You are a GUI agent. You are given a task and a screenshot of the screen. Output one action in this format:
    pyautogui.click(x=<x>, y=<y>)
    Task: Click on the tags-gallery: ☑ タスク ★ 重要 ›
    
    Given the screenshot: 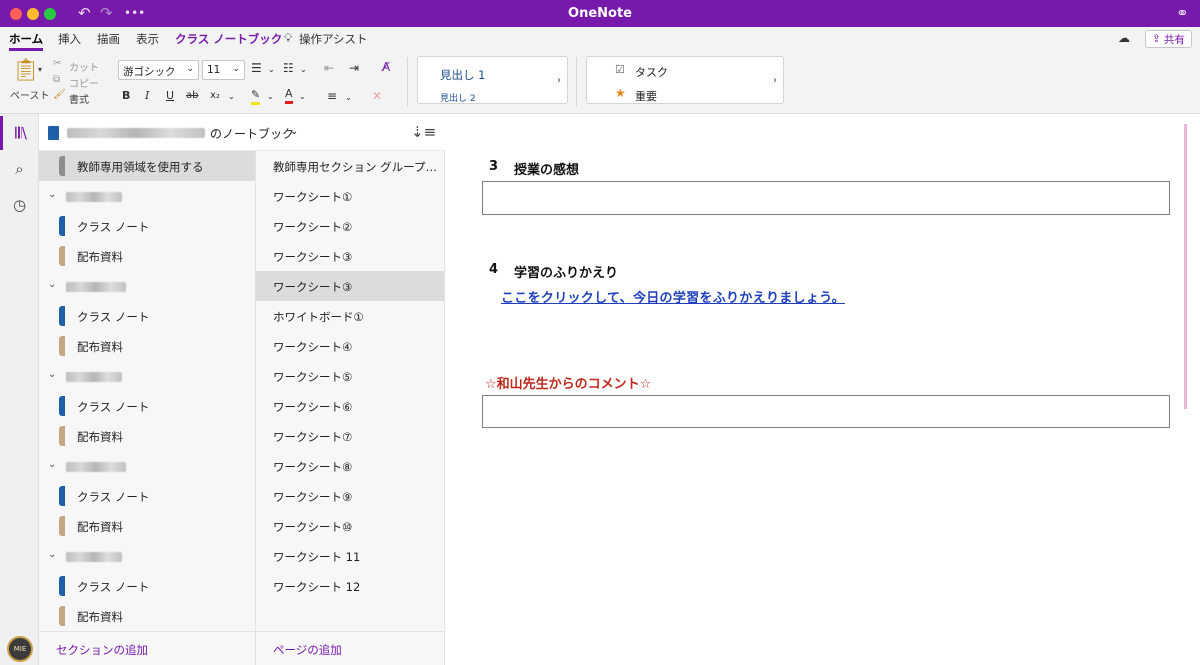 What is the action you would take?
    pyautogui.click(x=685, y=80)
    